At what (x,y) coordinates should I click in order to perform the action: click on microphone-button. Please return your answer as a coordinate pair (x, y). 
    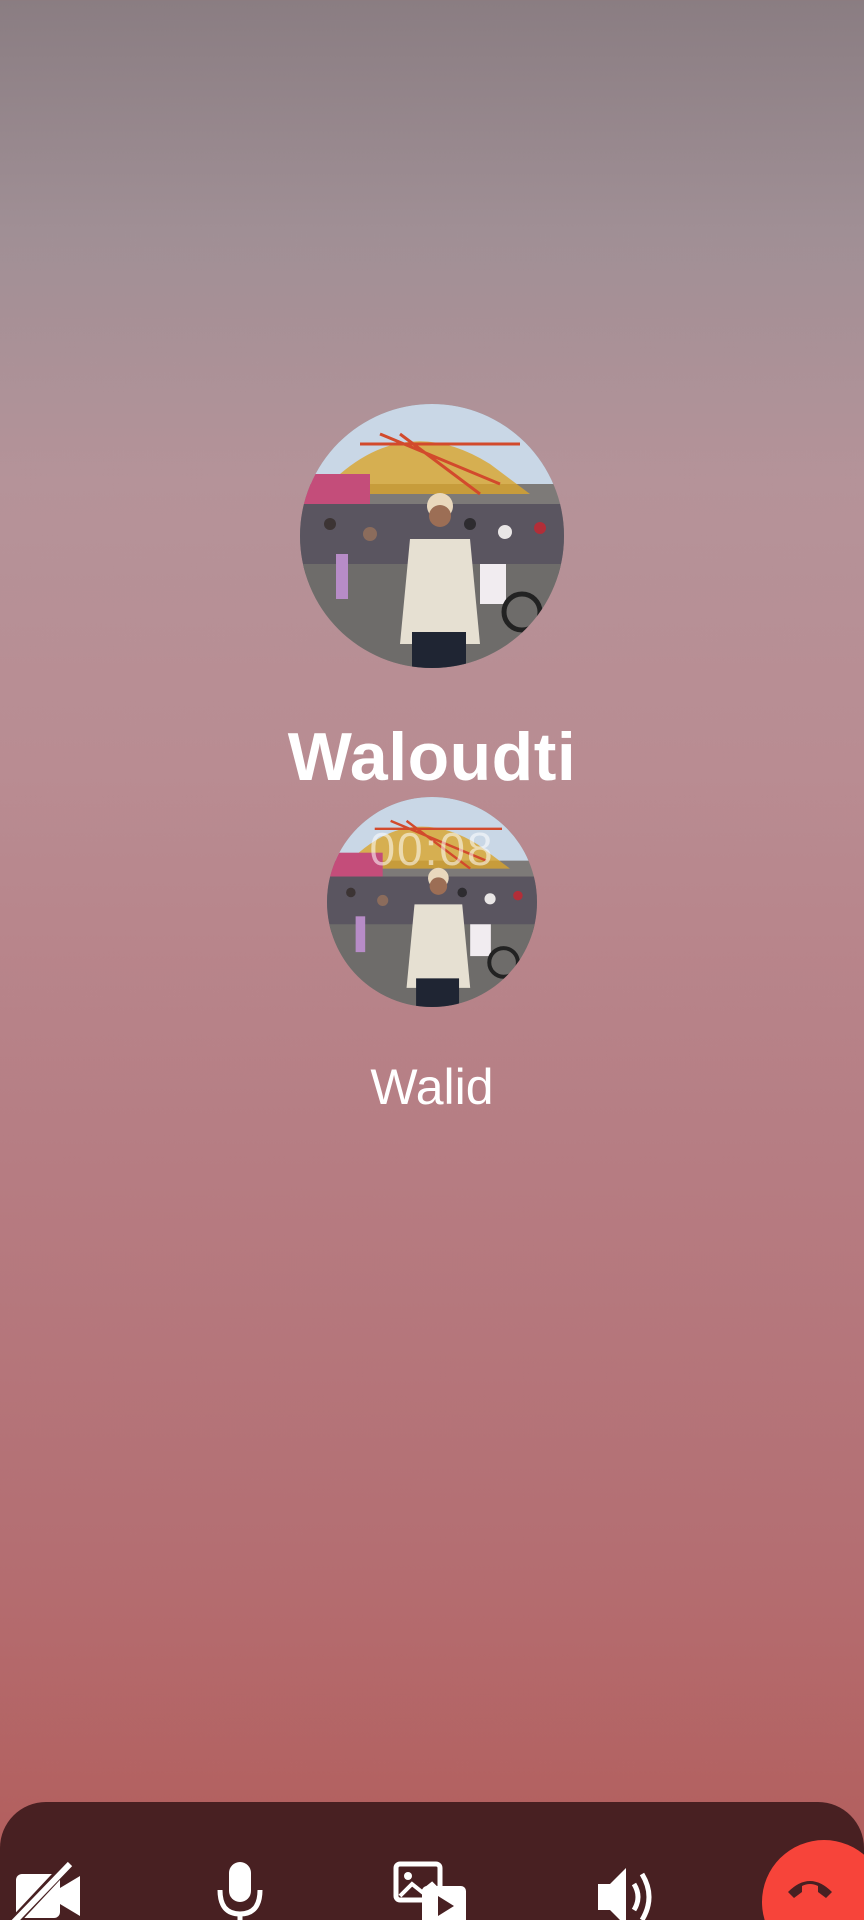
    Looking at the image, I should click on (240, 1890).